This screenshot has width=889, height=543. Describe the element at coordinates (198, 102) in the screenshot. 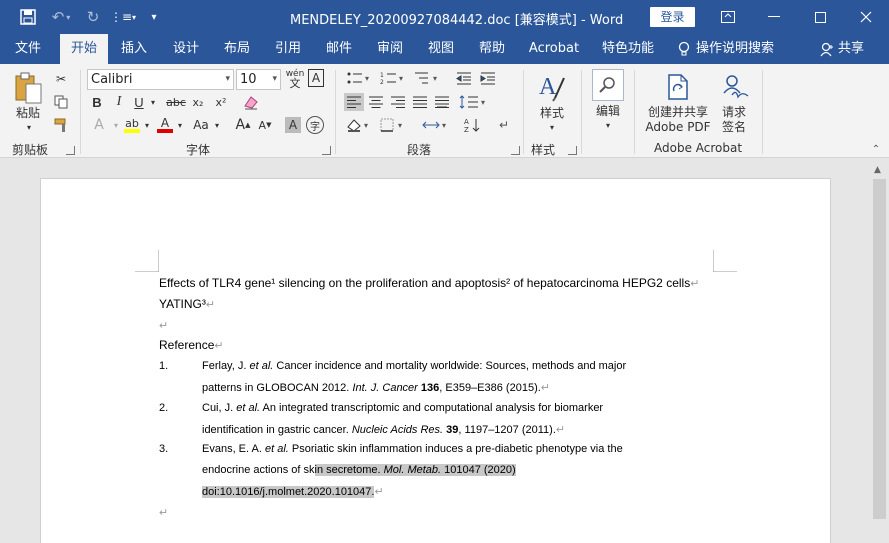

I see `subscript-button: x₂` at that location.